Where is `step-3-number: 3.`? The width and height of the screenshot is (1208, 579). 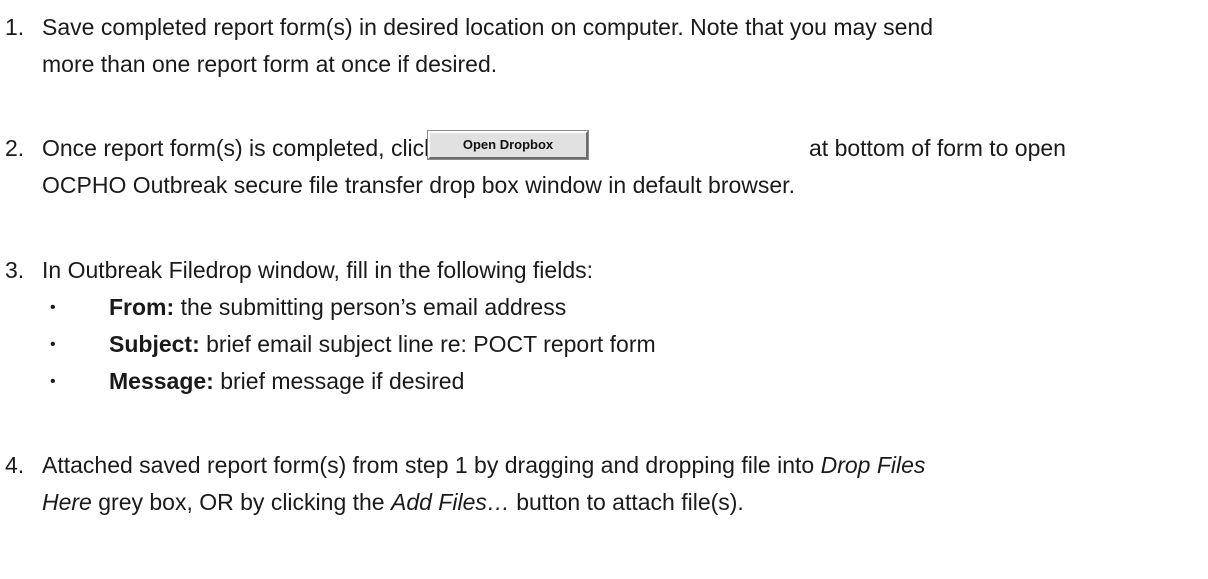
step-3-number: 3. is located at coordinates (15, 270).